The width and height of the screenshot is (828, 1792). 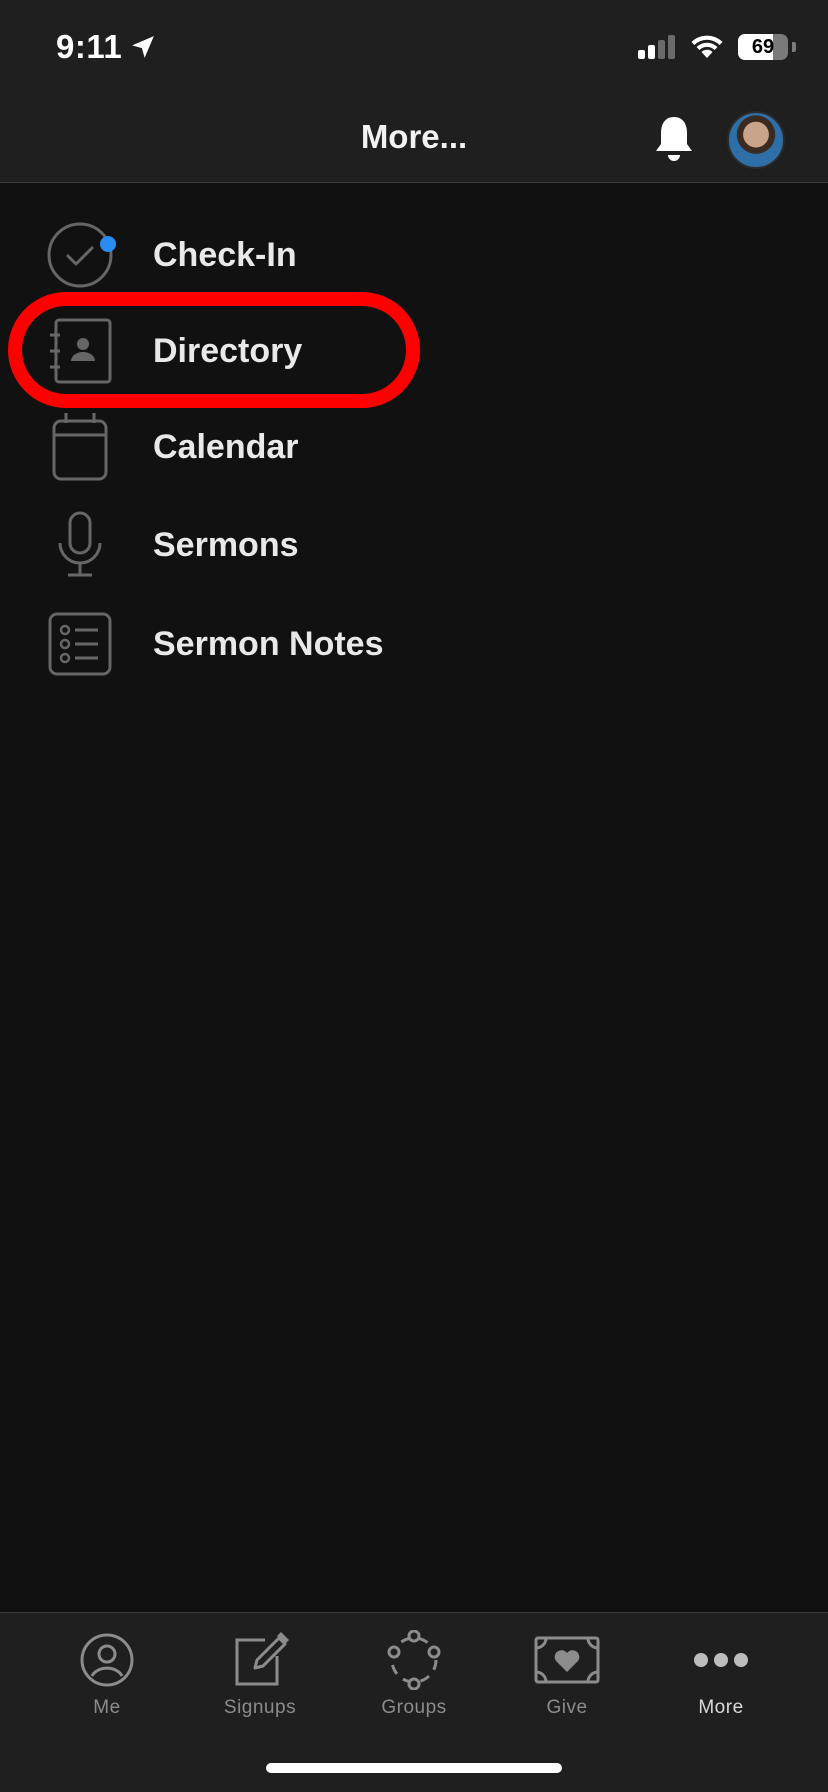 What do you see at coordinates (225, 254) in the screenshot?
I see `menu-item-label: Check-In` at bounding box center [225, 254].